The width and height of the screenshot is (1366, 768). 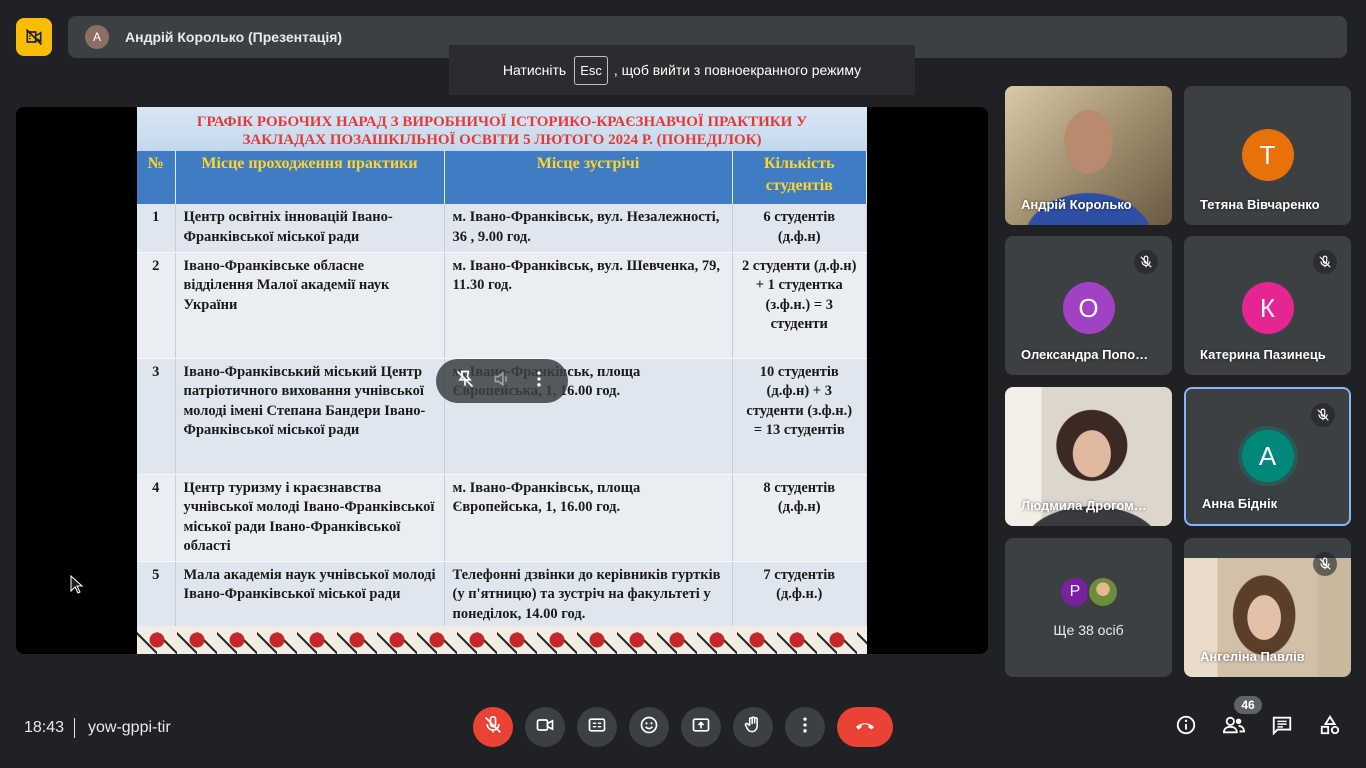 I want to click on participant-avatar: А, so click(x=1267, y=456).